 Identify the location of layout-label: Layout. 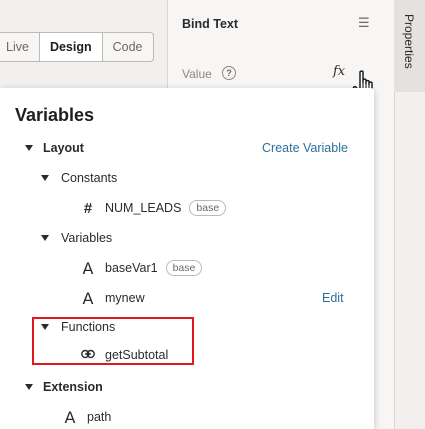
(63, 148).